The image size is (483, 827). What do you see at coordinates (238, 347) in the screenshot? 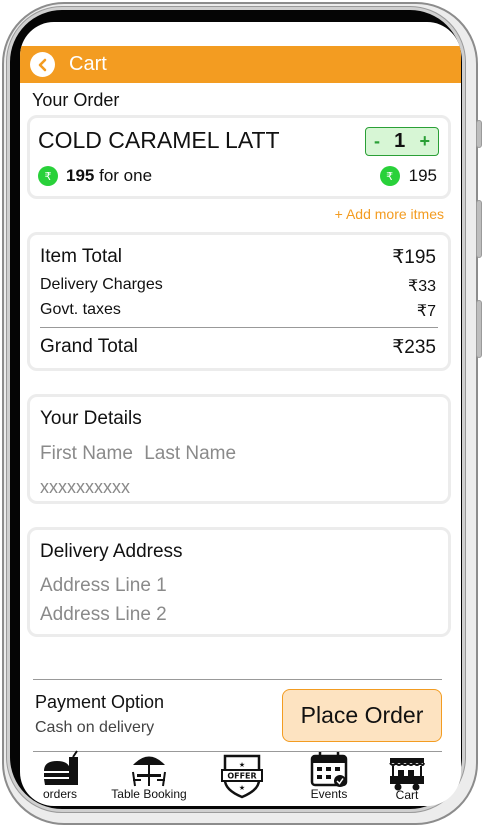
I see `grand-total-row: Grand Total ₹235` at bounding box center [238, 347].